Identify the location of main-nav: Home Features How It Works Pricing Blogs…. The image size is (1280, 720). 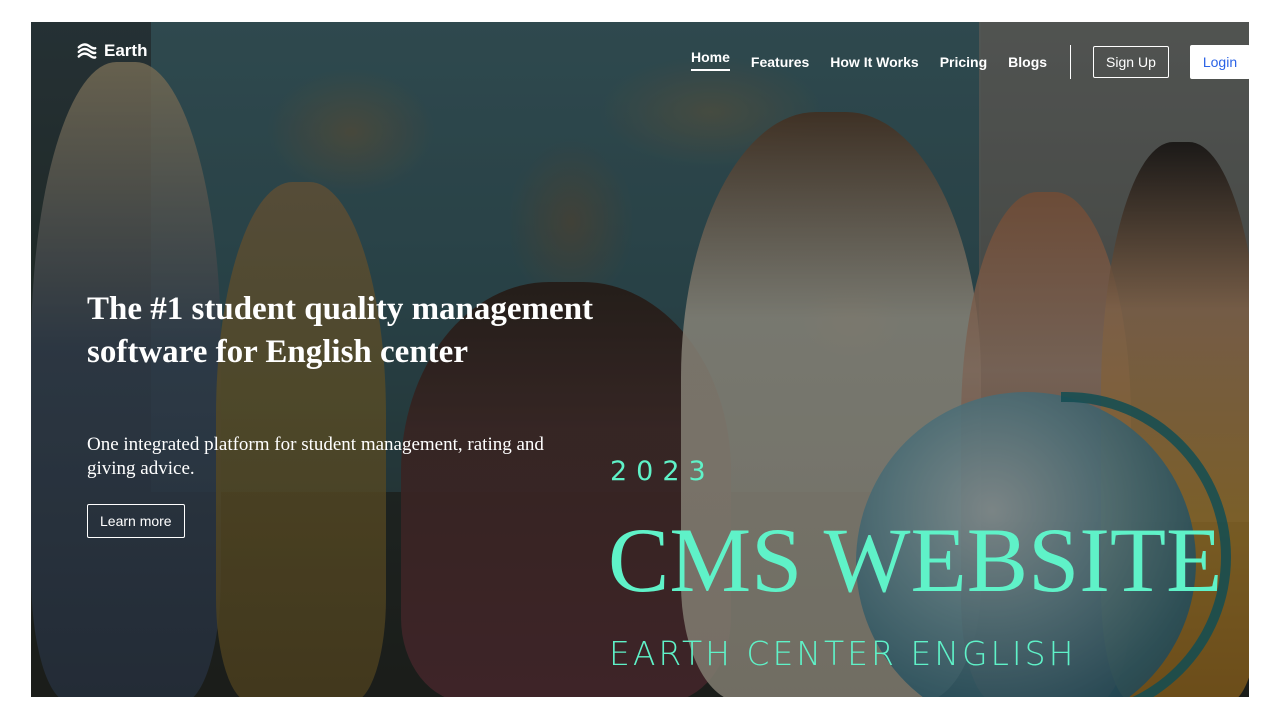
(970, 62).